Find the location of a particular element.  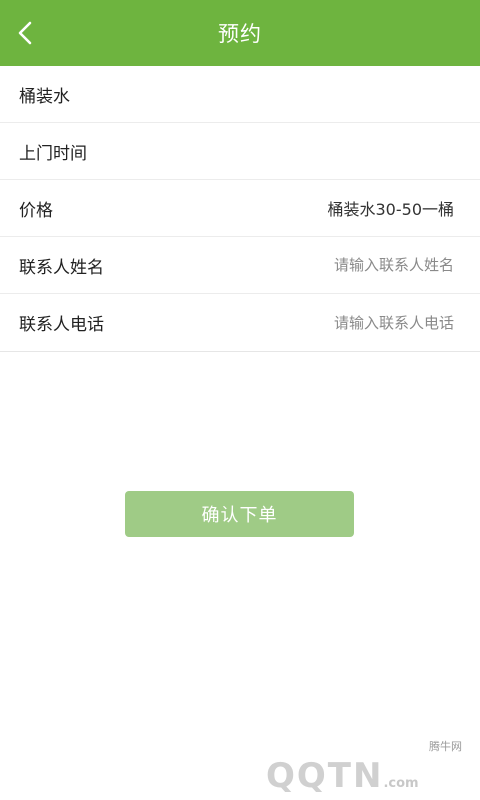

watermark-logo-text: QQTN is located at coordinates (325, 776).